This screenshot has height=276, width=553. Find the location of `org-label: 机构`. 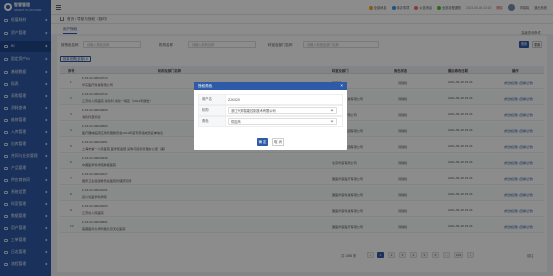

org-label: 机构 is located at coordinates (212, 110).